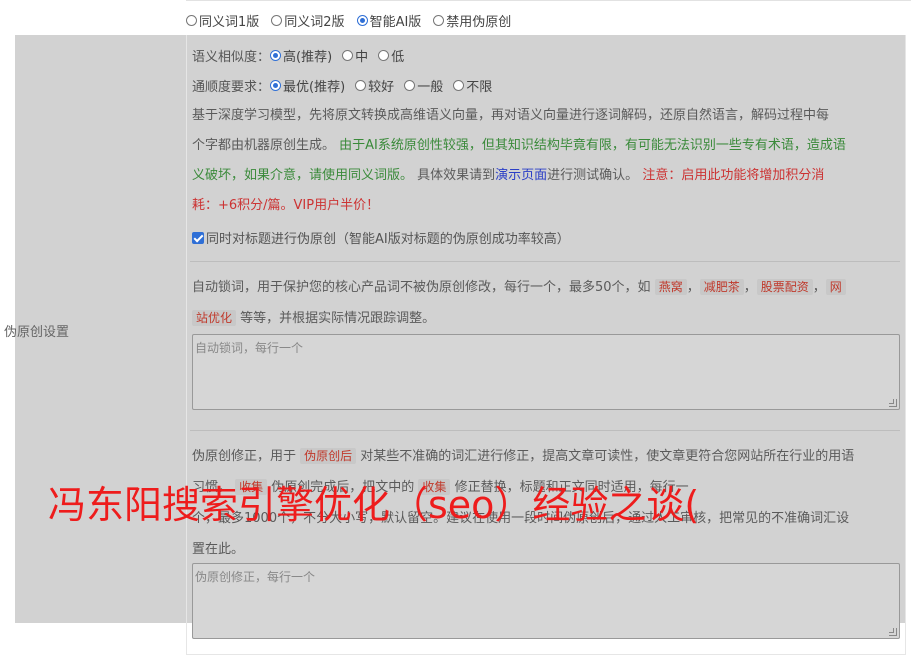  What do you see at coordinates (37, 332) in the screenshot?
I see `section-label: 伪原创设置` at bounding box center [37, 332].